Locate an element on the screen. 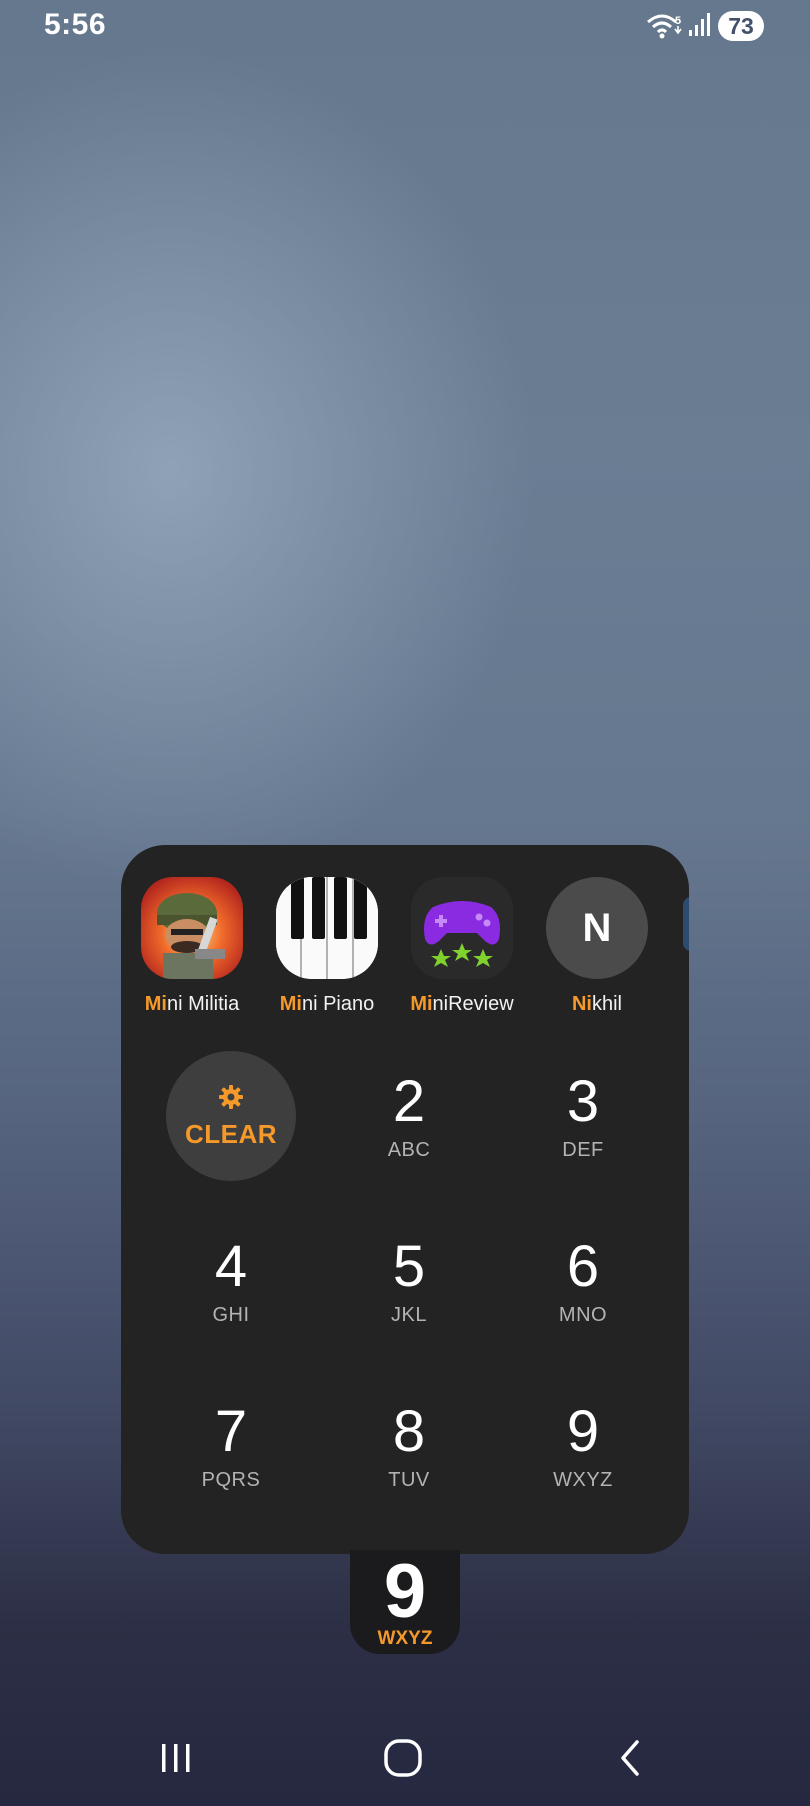 This screenshot has height=1806, width=810. mini-militia-icon is located at coordinates (192, 928).